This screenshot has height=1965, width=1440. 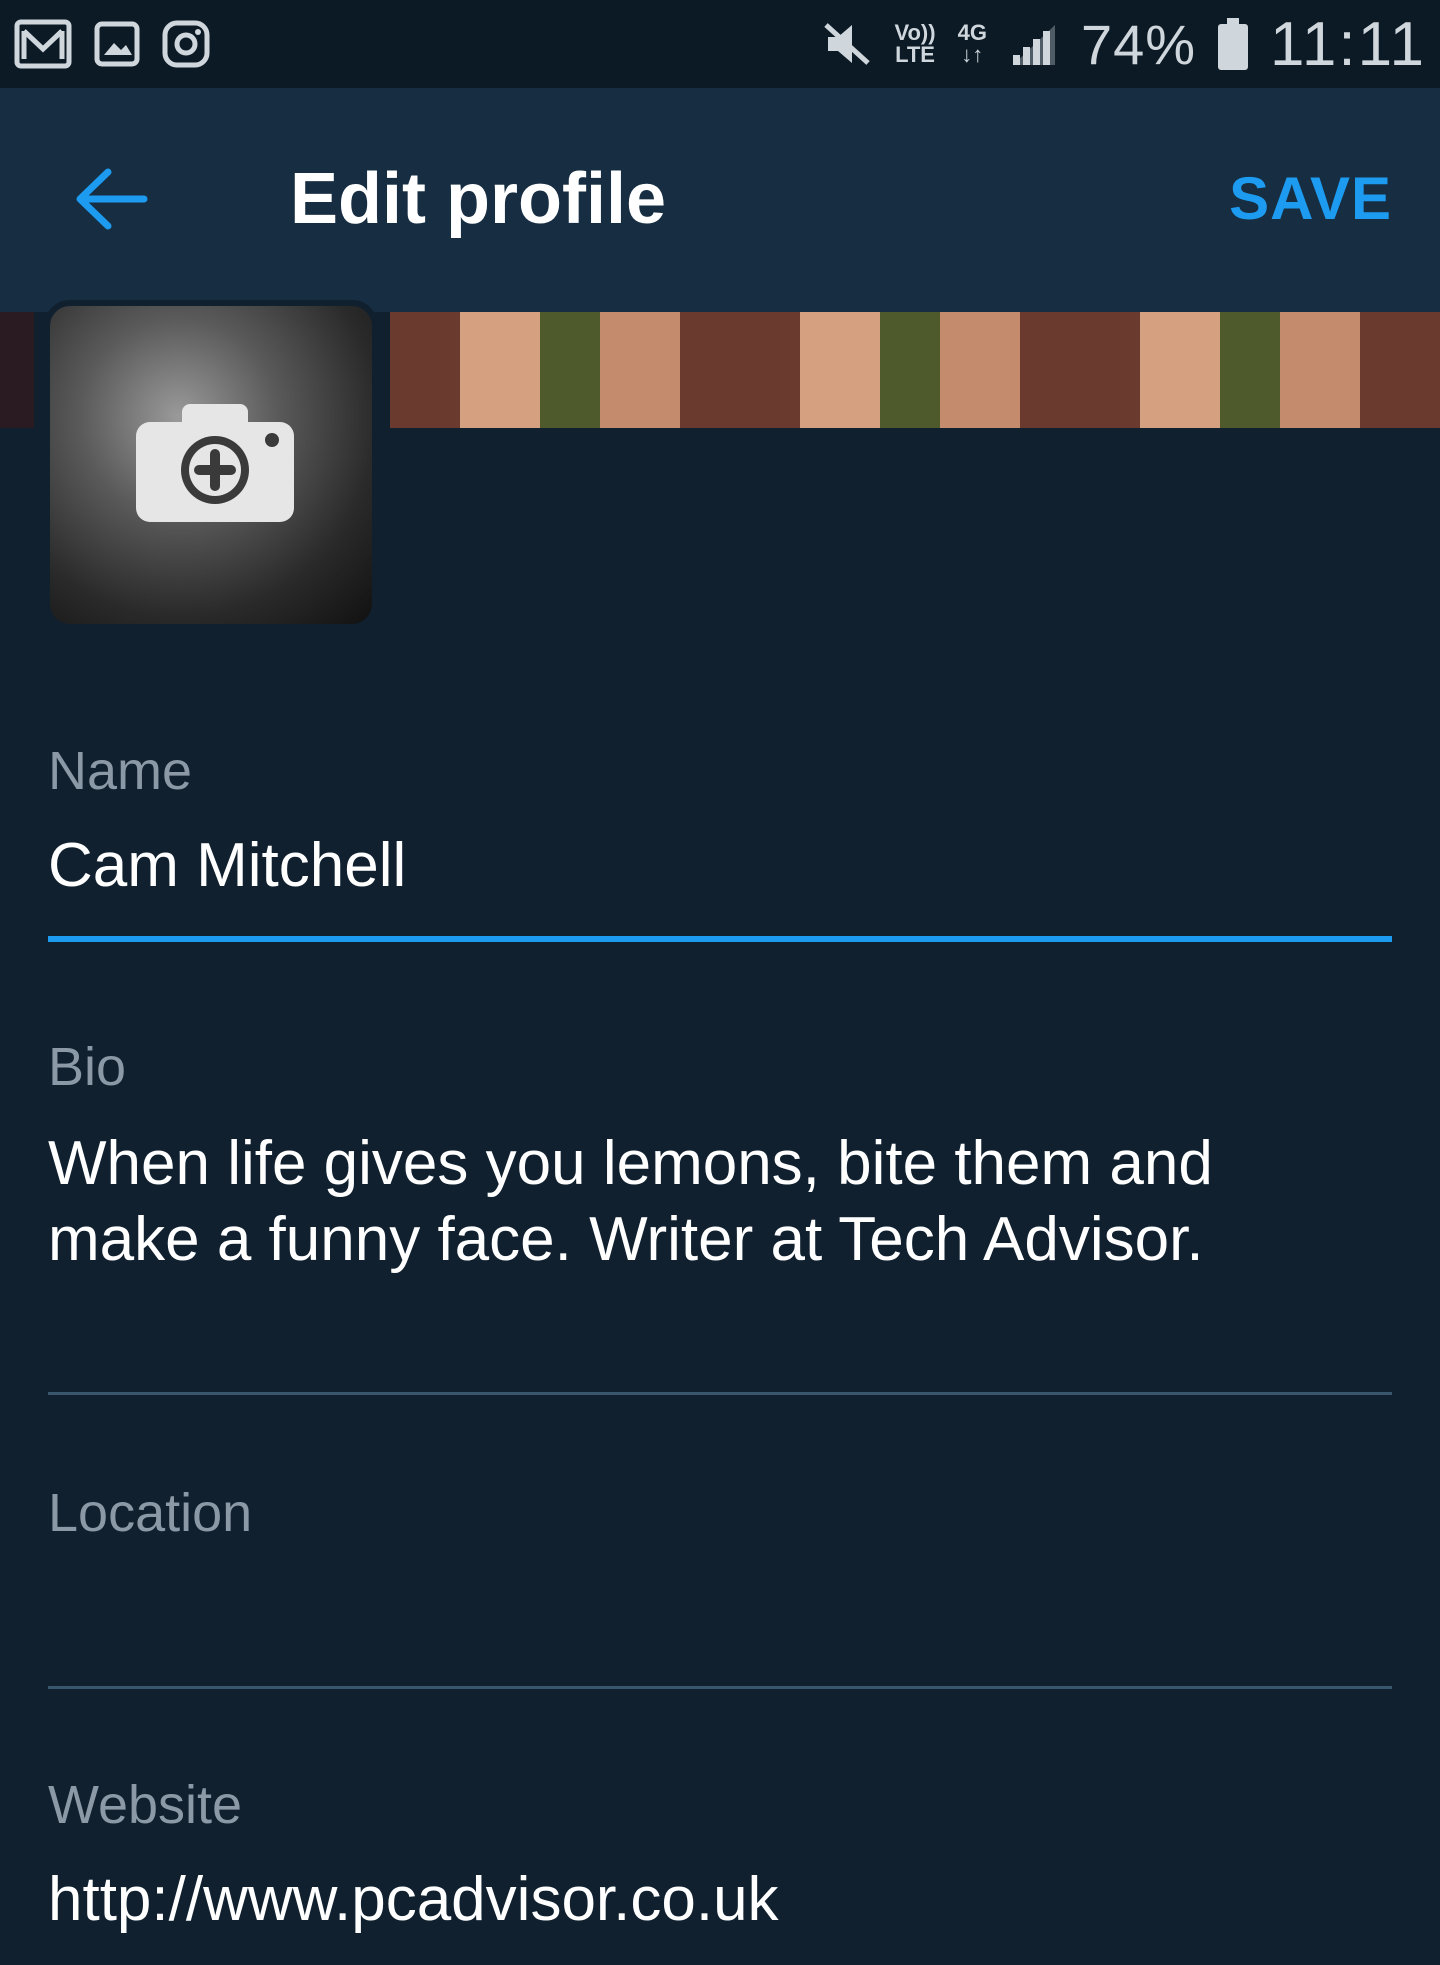 What do you see at coordinates (720, 939) in the screenshot?
I see `name-underline` at bounding box center [720, 939].